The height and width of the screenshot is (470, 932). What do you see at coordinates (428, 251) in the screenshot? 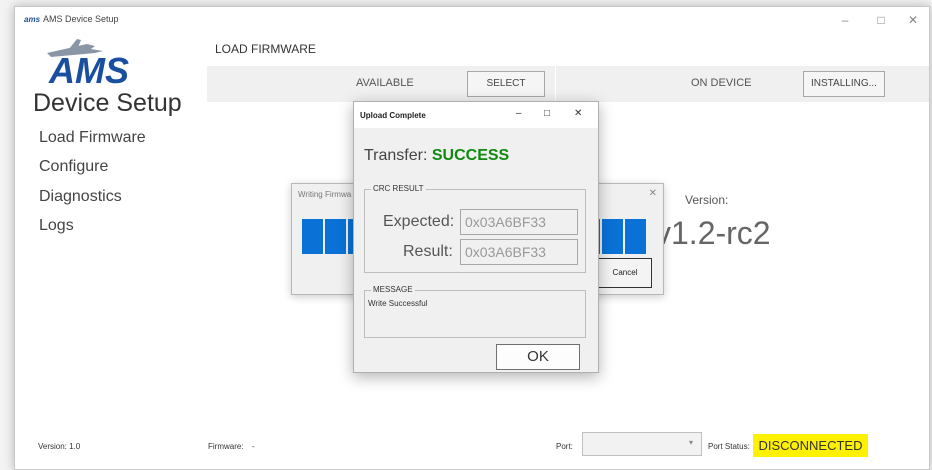
I see `result-label: Result:` at bounding box center [428, 251].